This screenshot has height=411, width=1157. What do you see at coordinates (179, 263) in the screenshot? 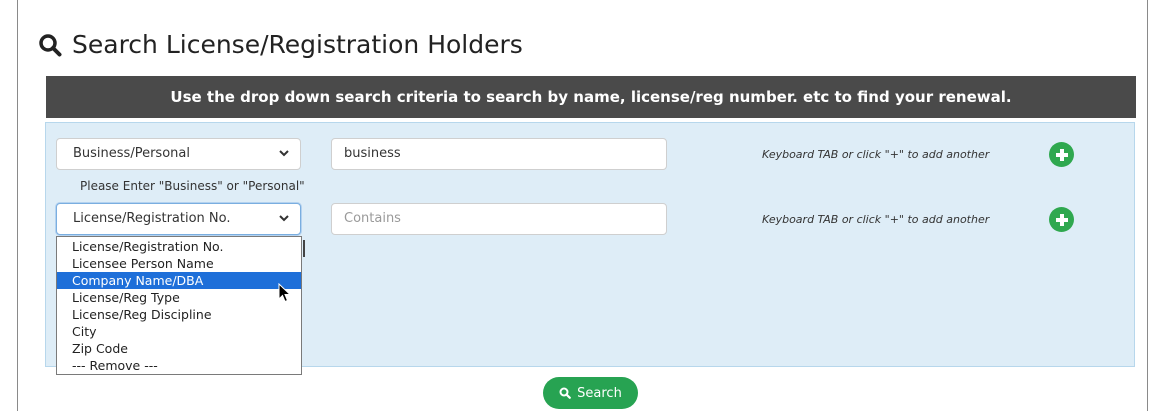
I see `dropdown-option: Licensee Person Name` at bounding box center [179, 263].